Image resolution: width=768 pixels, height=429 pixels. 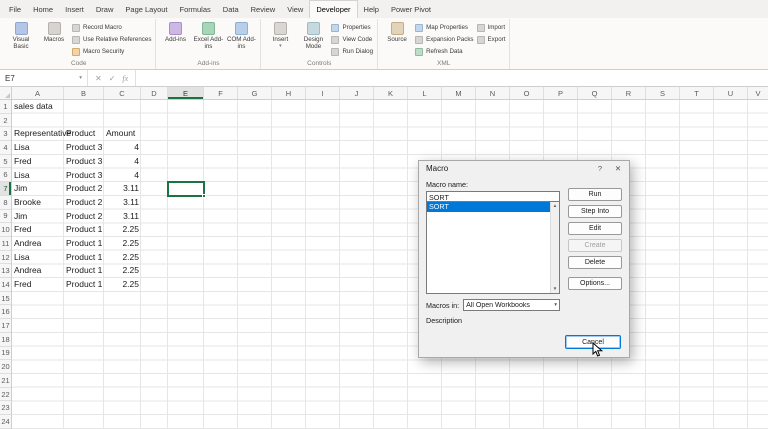 What do you see at coordinates (98, 78) in the screenshot?
I see `cancel-entry-icon: ✕` at bounding box center [98, 78].